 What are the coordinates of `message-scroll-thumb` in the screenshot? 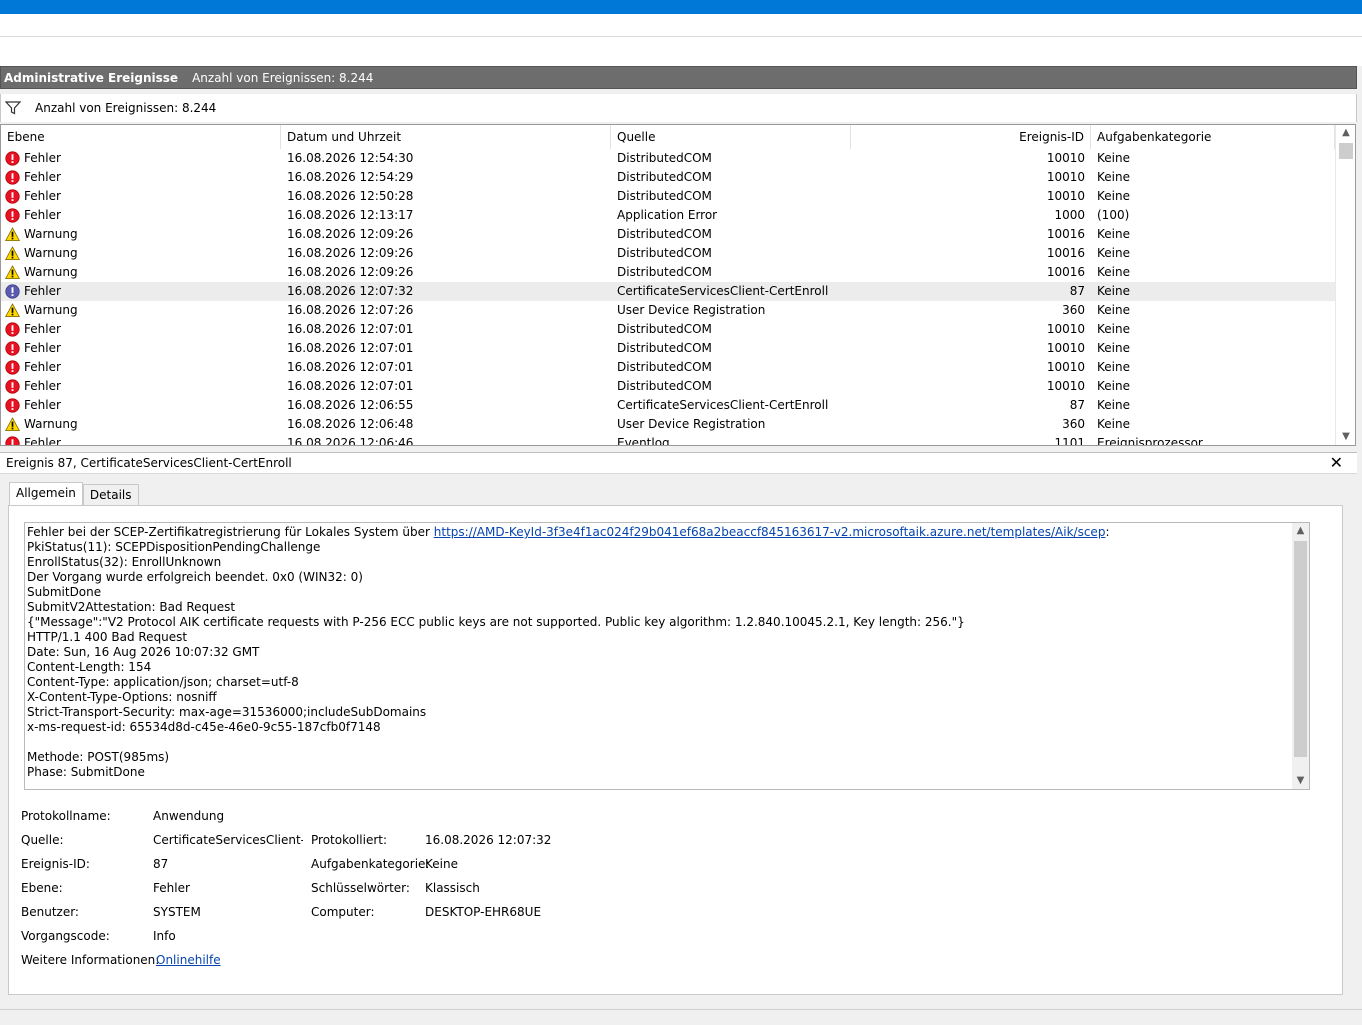 It's located at (1300, 649).